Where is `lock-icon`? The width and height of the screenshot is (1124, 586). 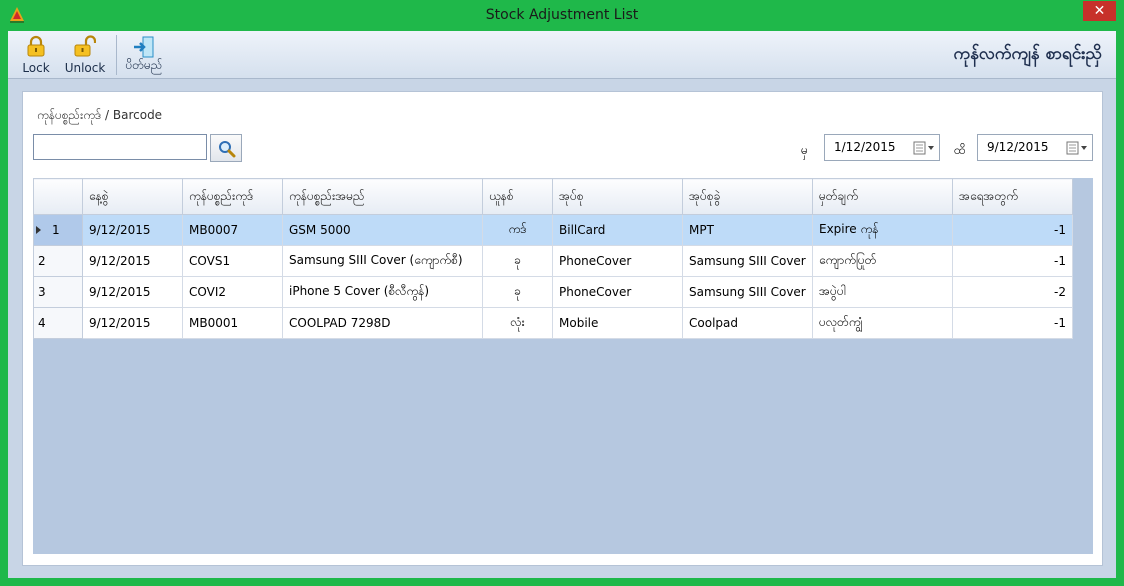
lock-icon is located at coordinates (36, 46).